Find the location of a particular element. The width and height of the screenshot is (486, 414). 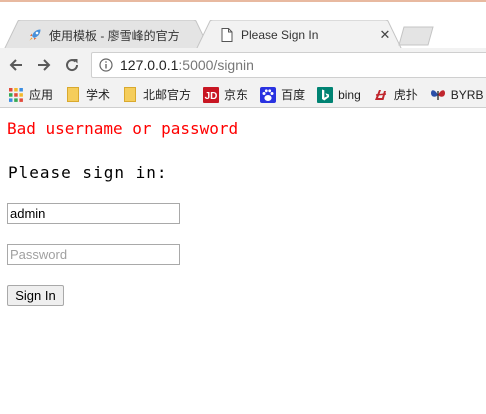

jd-icon: JD is located at coordinates (211, 94).